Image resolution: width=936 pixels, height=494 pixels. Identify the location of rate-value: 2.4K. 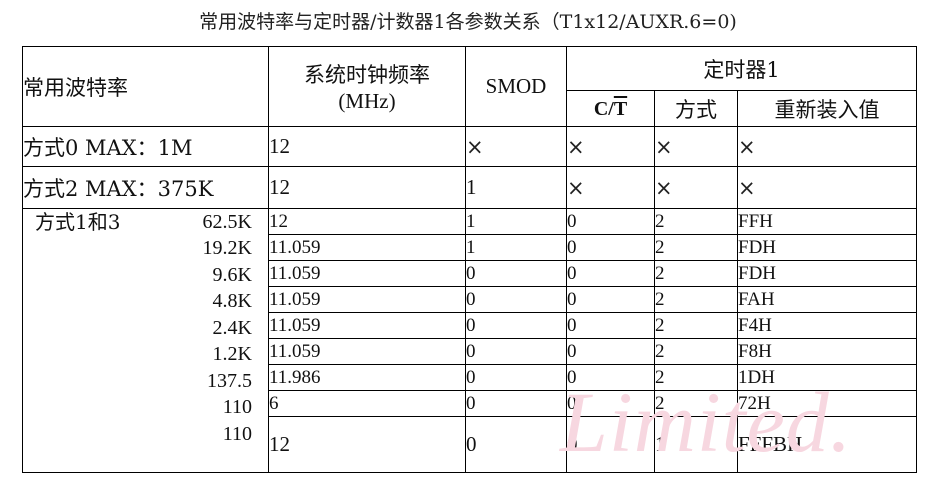
(232, 327).